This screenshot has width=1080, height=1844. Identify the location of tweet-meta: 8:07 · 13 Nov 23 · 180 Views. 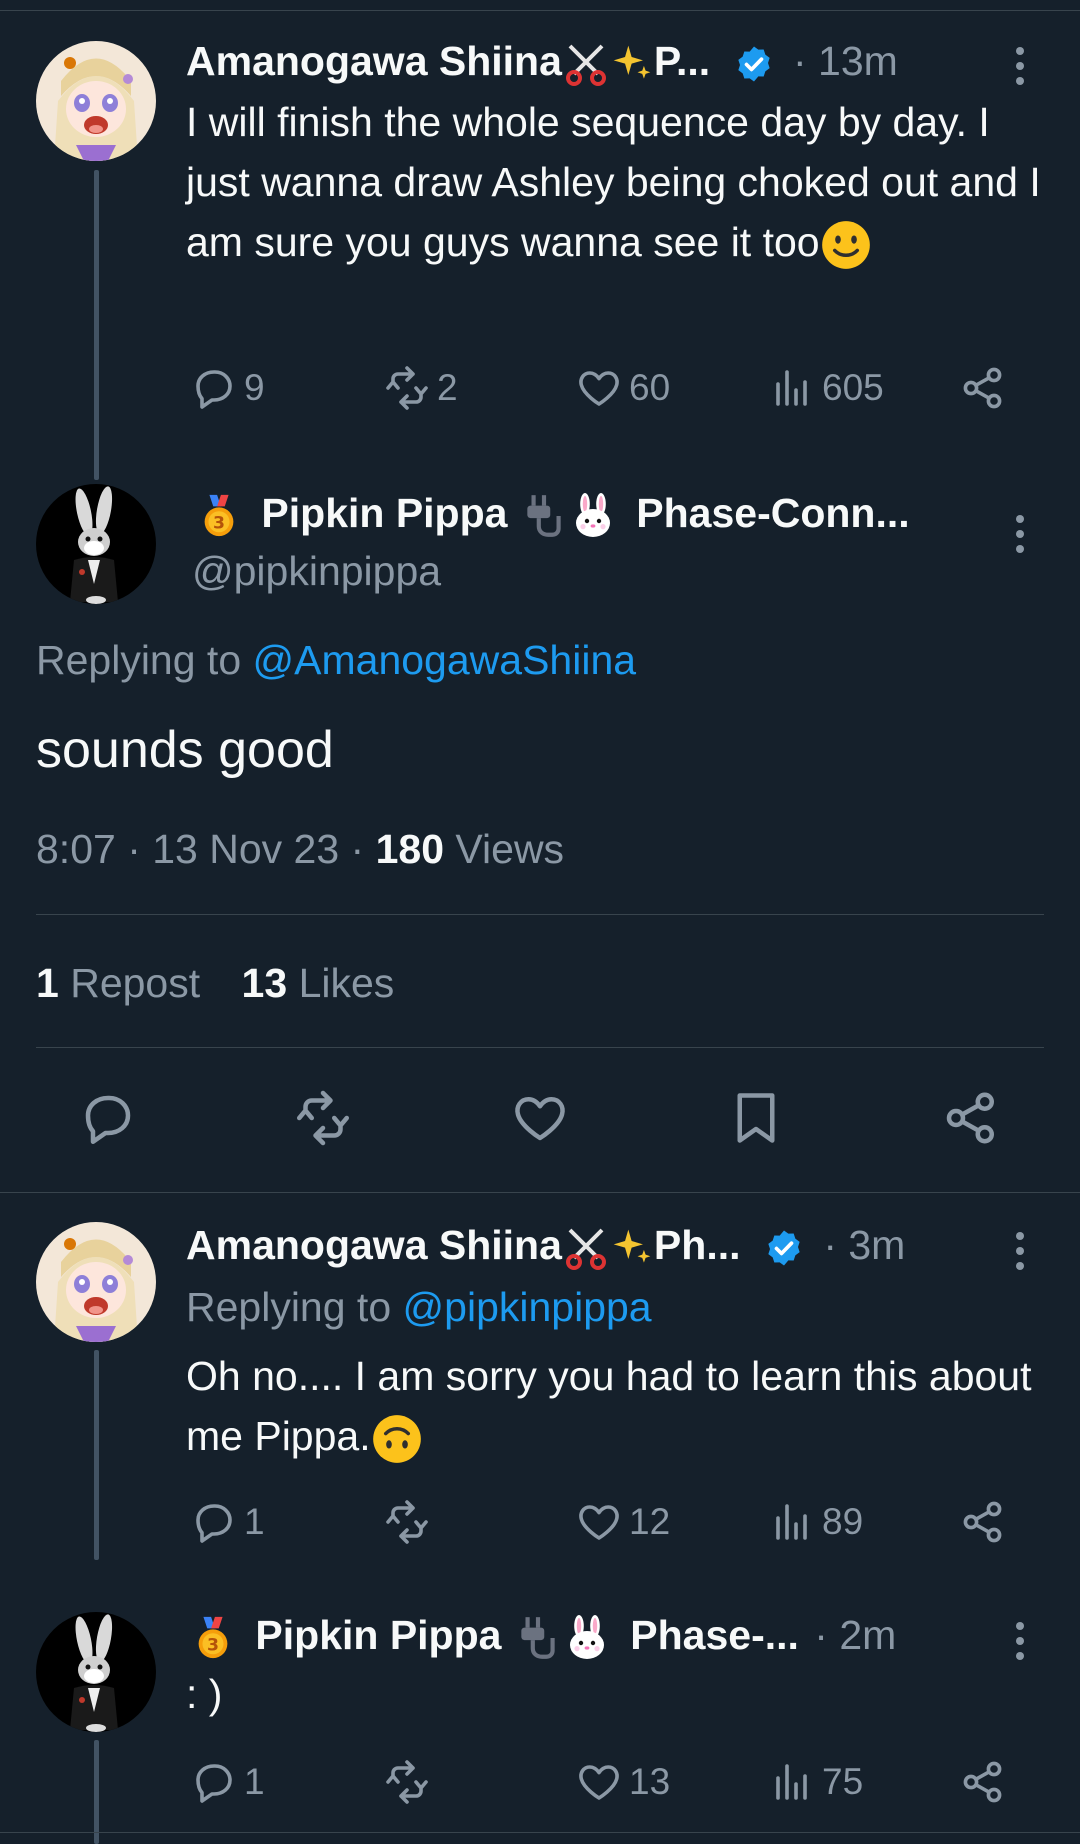
(300, 849).